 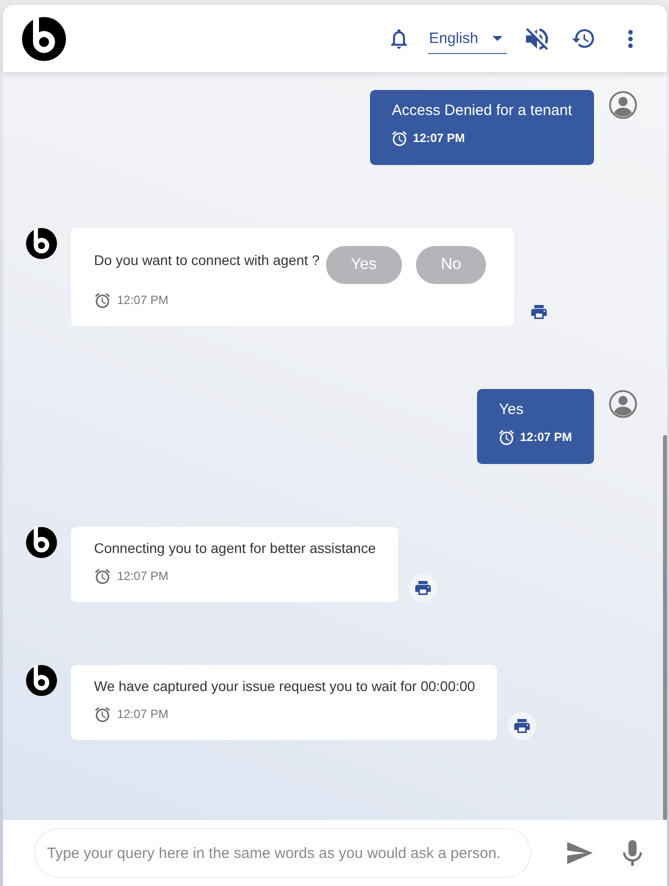 I want to click on logo-icon, so click(x=44, y=38).